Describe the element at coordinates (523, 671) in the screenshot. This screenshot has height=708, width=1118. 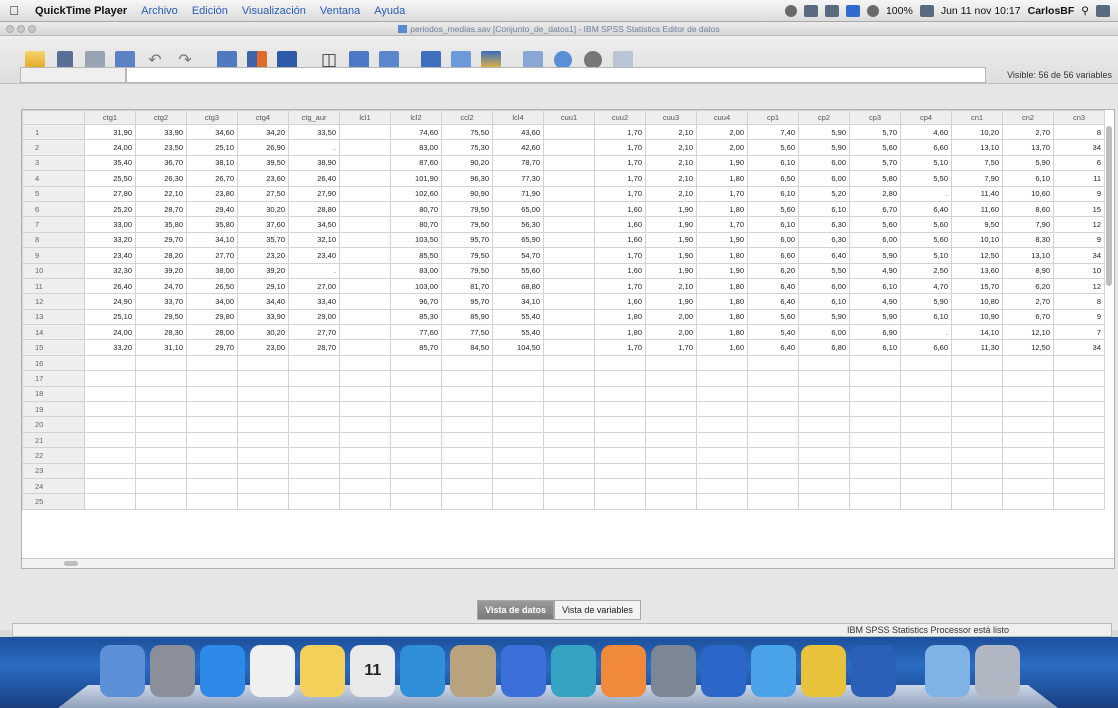
I see `itunes-icon` at that location.